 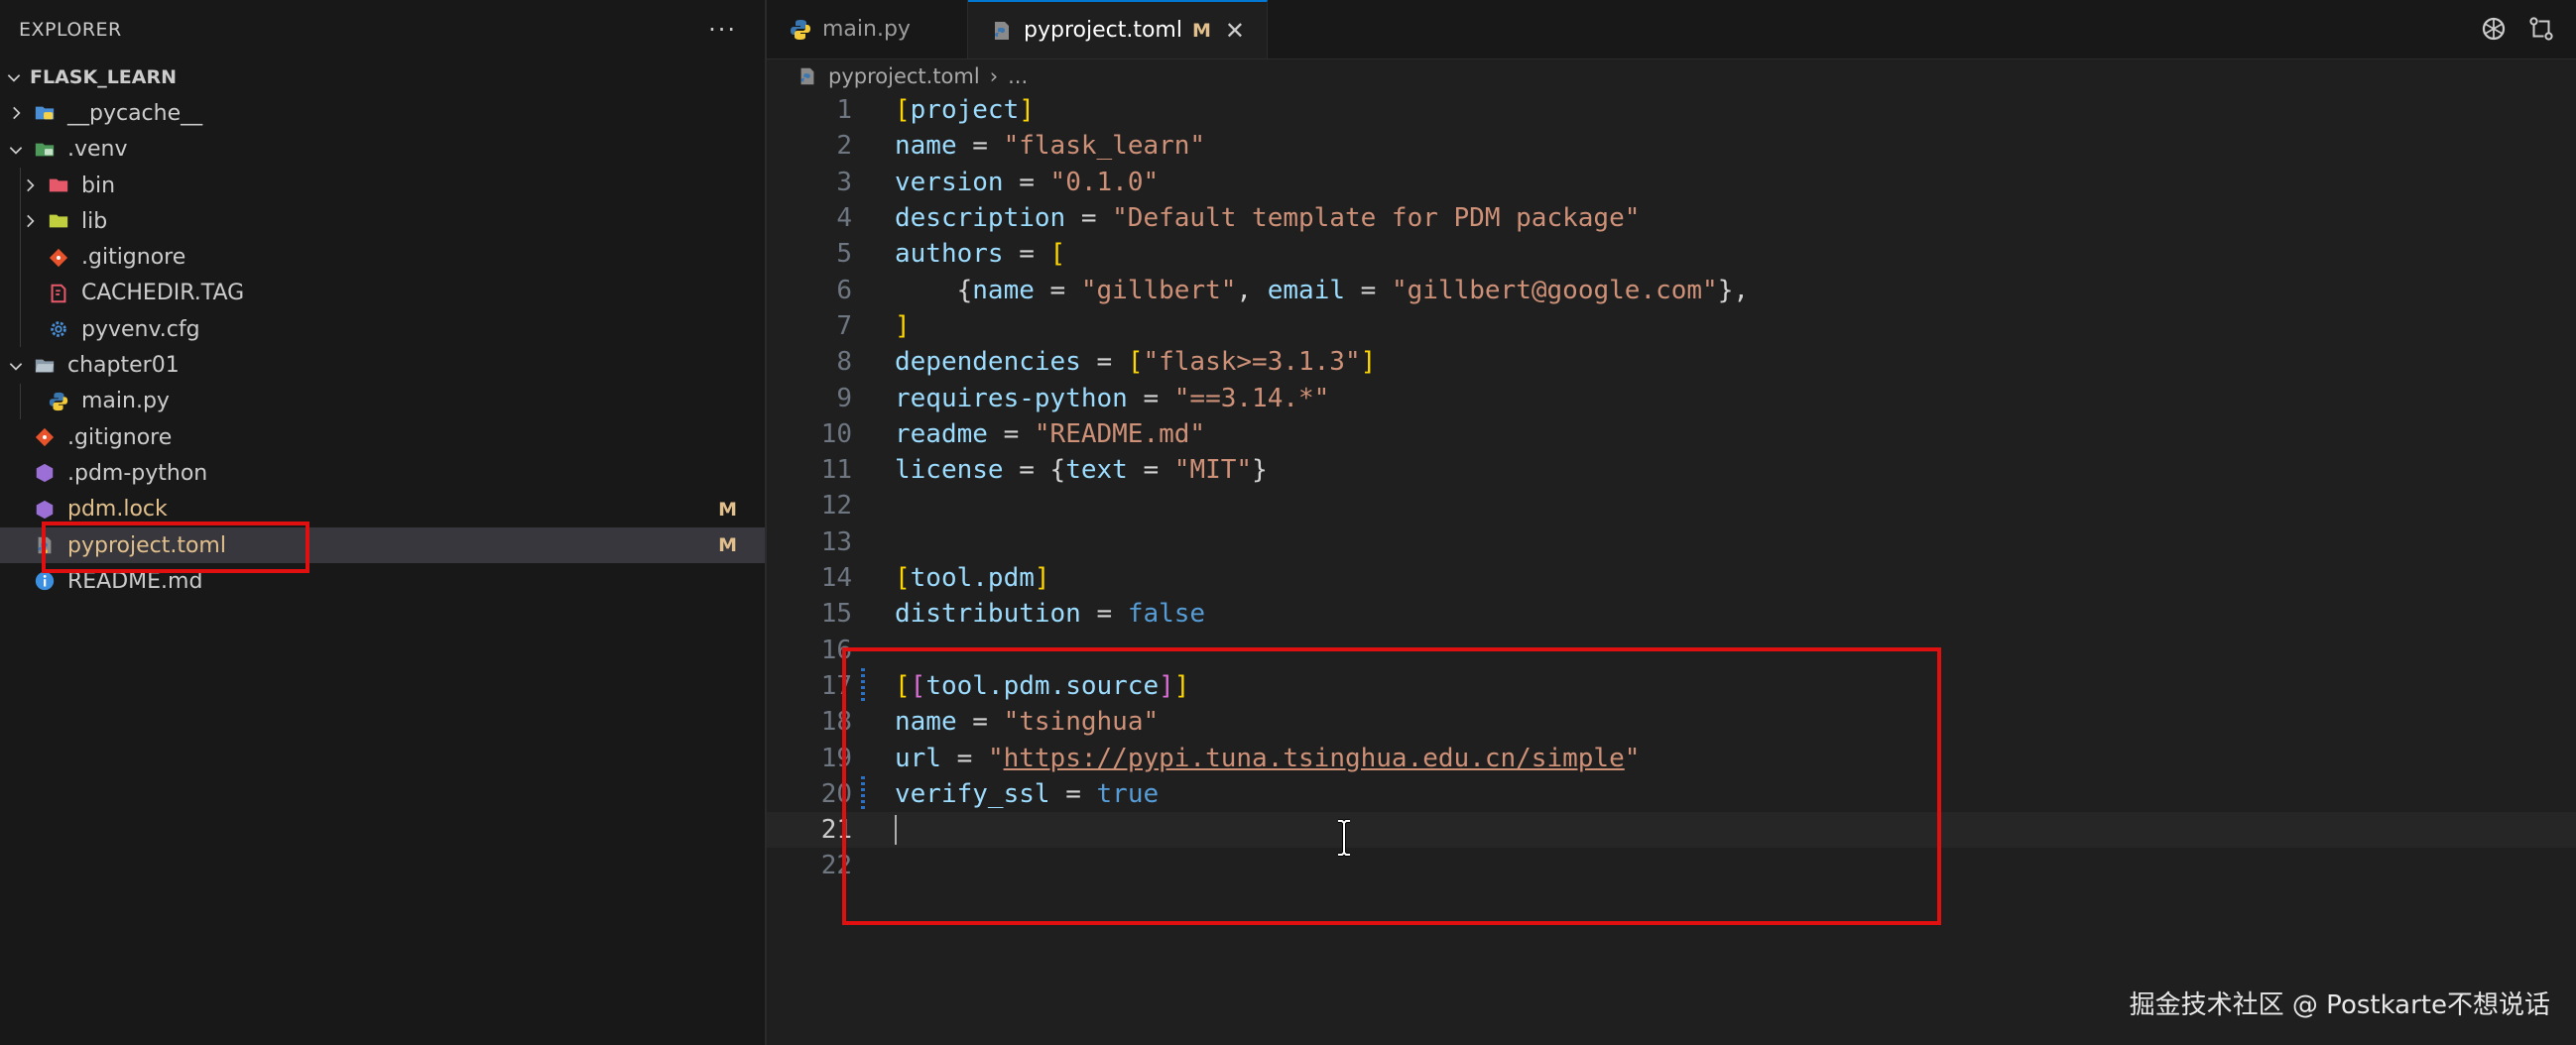 I want to click on tree-item-main-py: main.py, so click(x=382, y=401).